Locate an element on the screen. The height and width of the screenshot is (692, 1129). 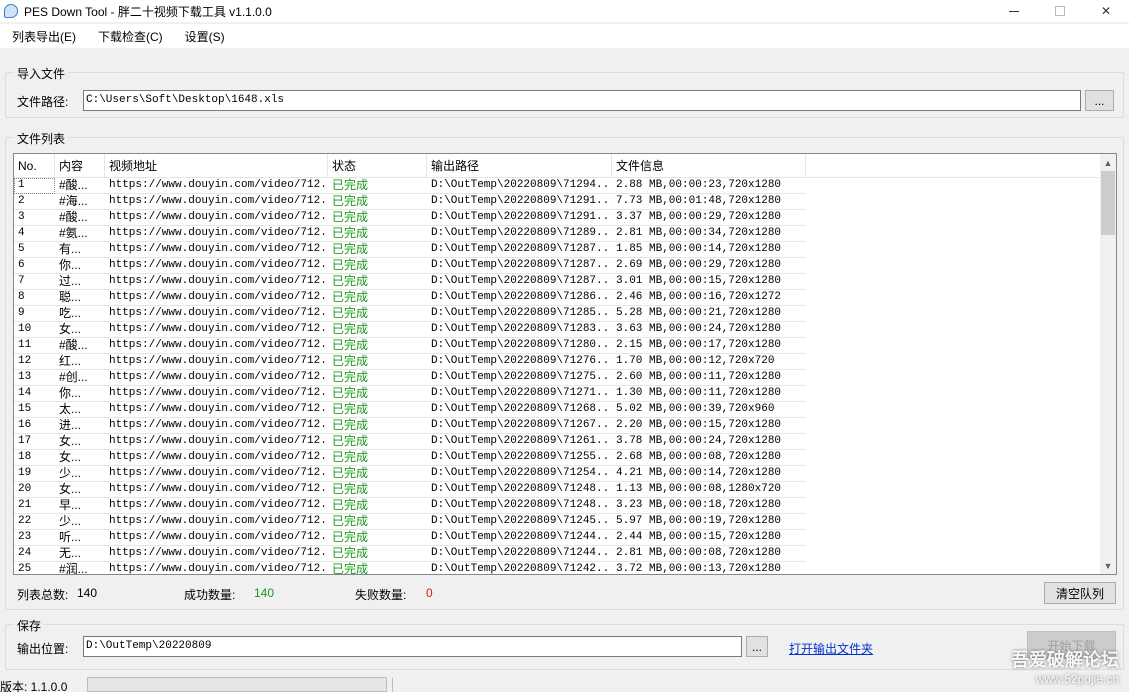
scroll-thumb is located at coordinates (1108, 203).